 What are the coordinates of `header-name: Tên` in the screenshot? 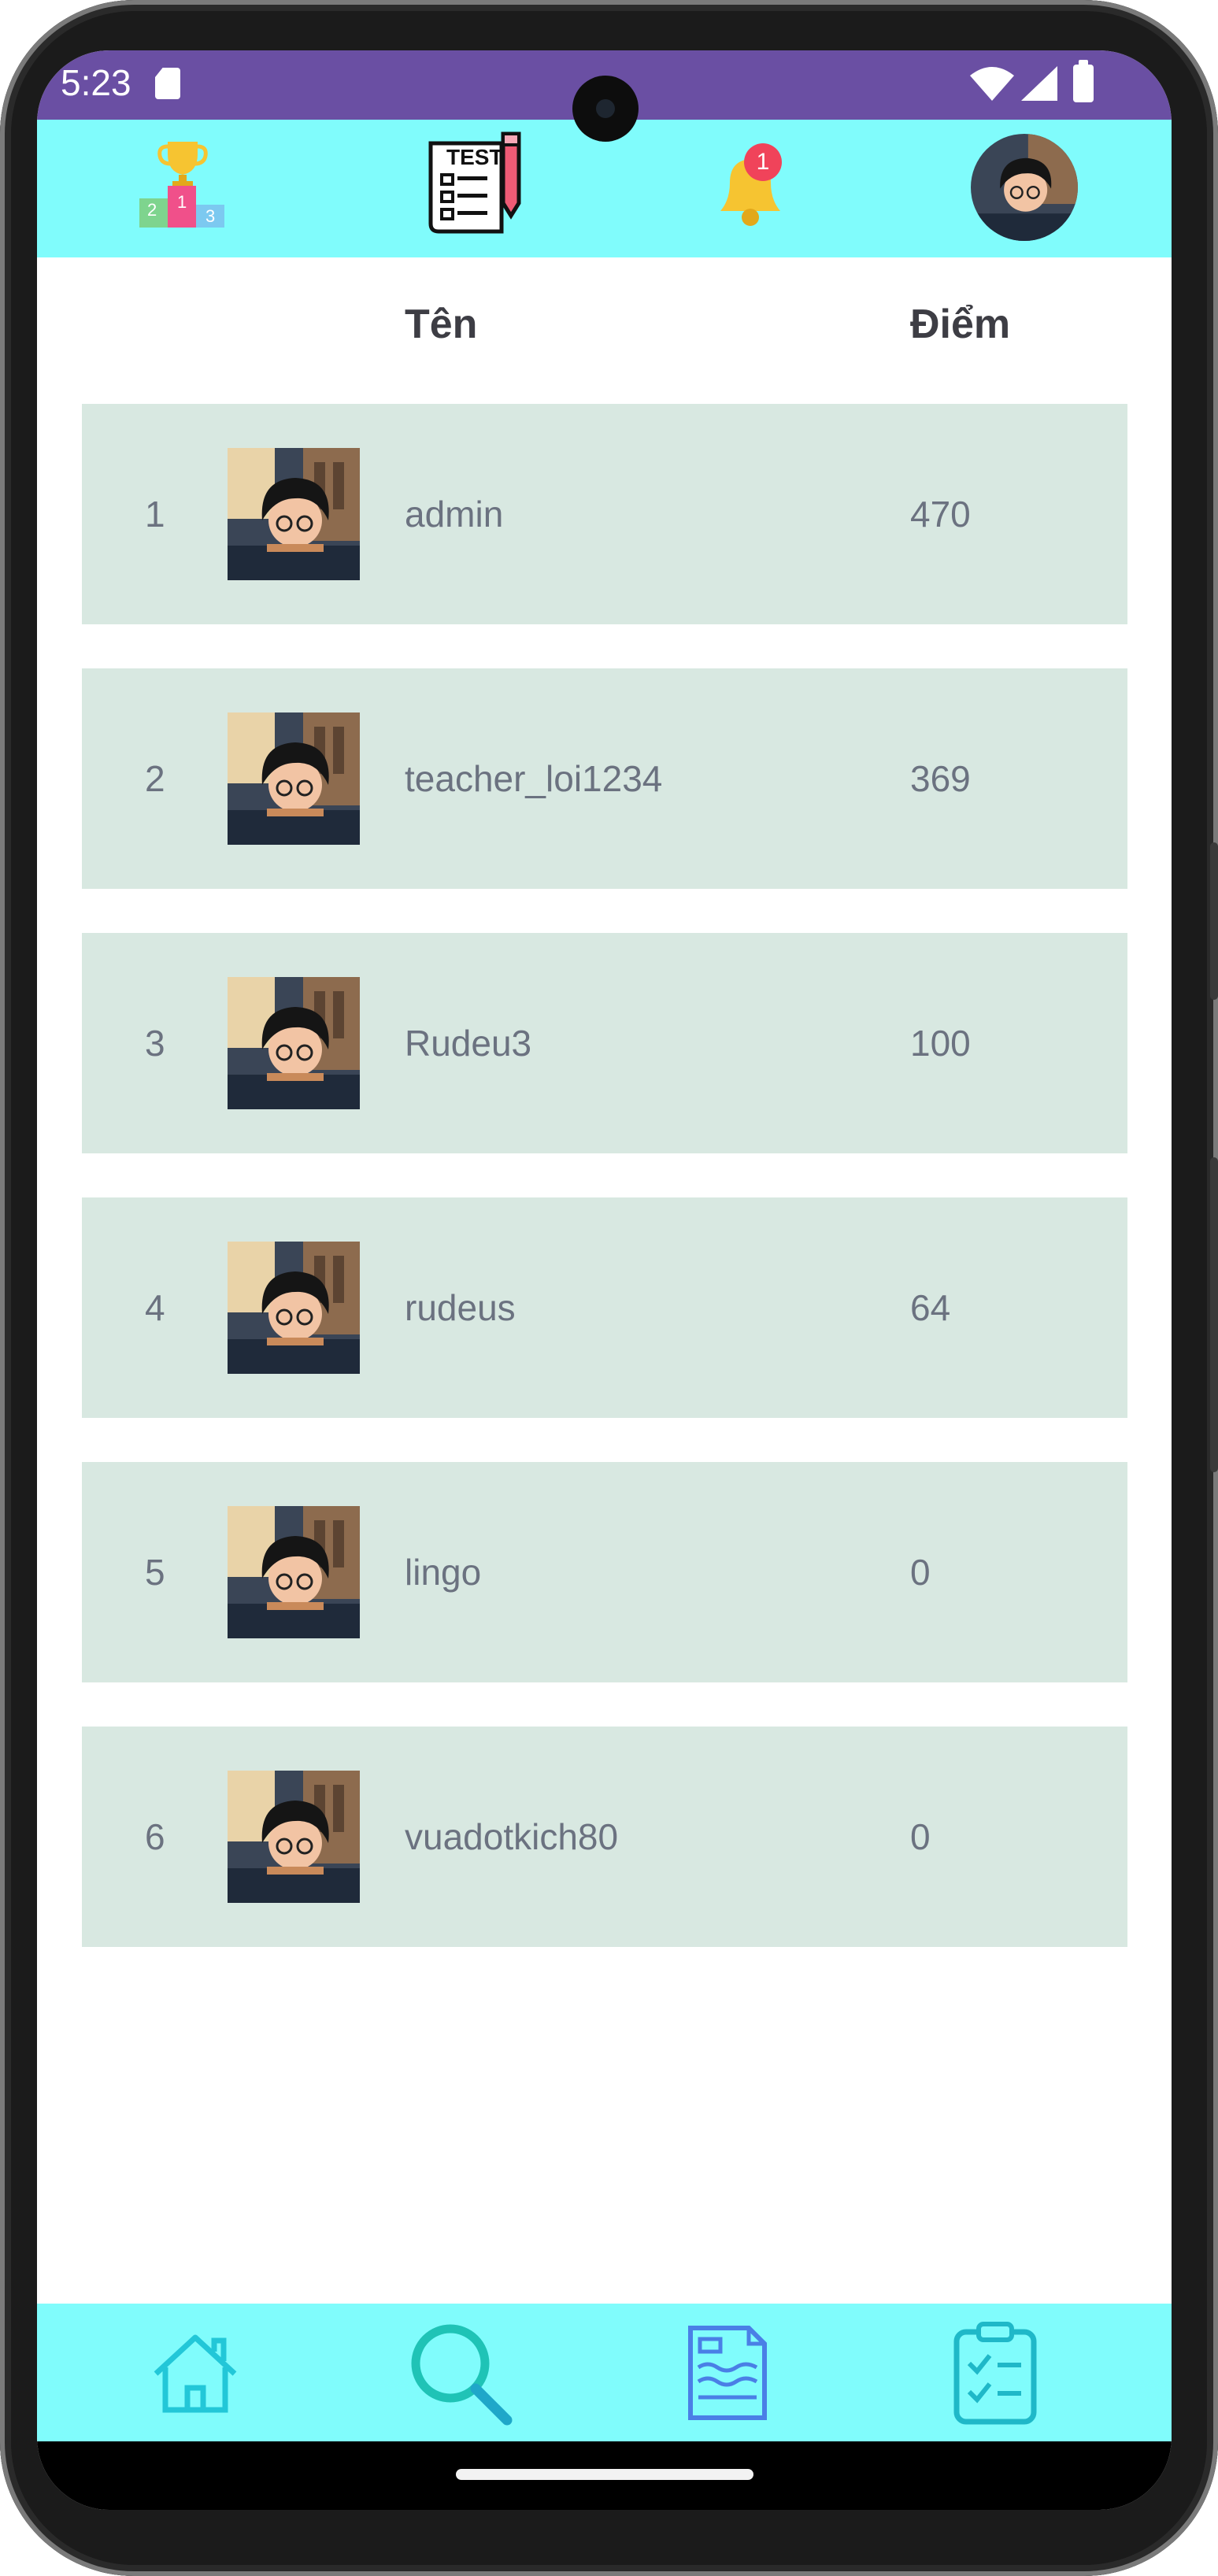 It's located at (442, 324).